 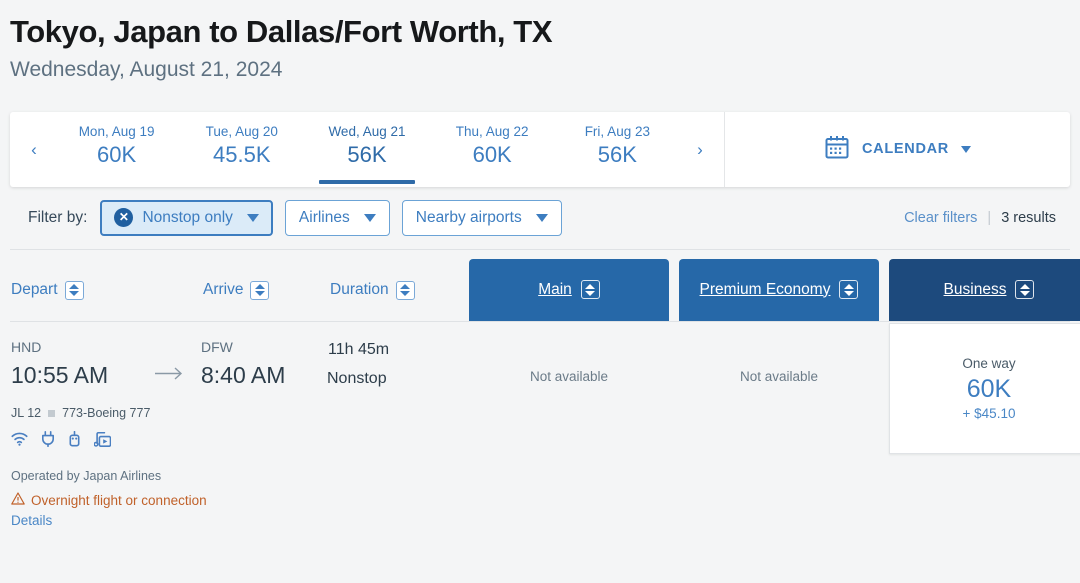 What do you see at coordinates (26, 413) in the screenshot?
I see `flight-number: JL 12` at bounding box center [26, 413].